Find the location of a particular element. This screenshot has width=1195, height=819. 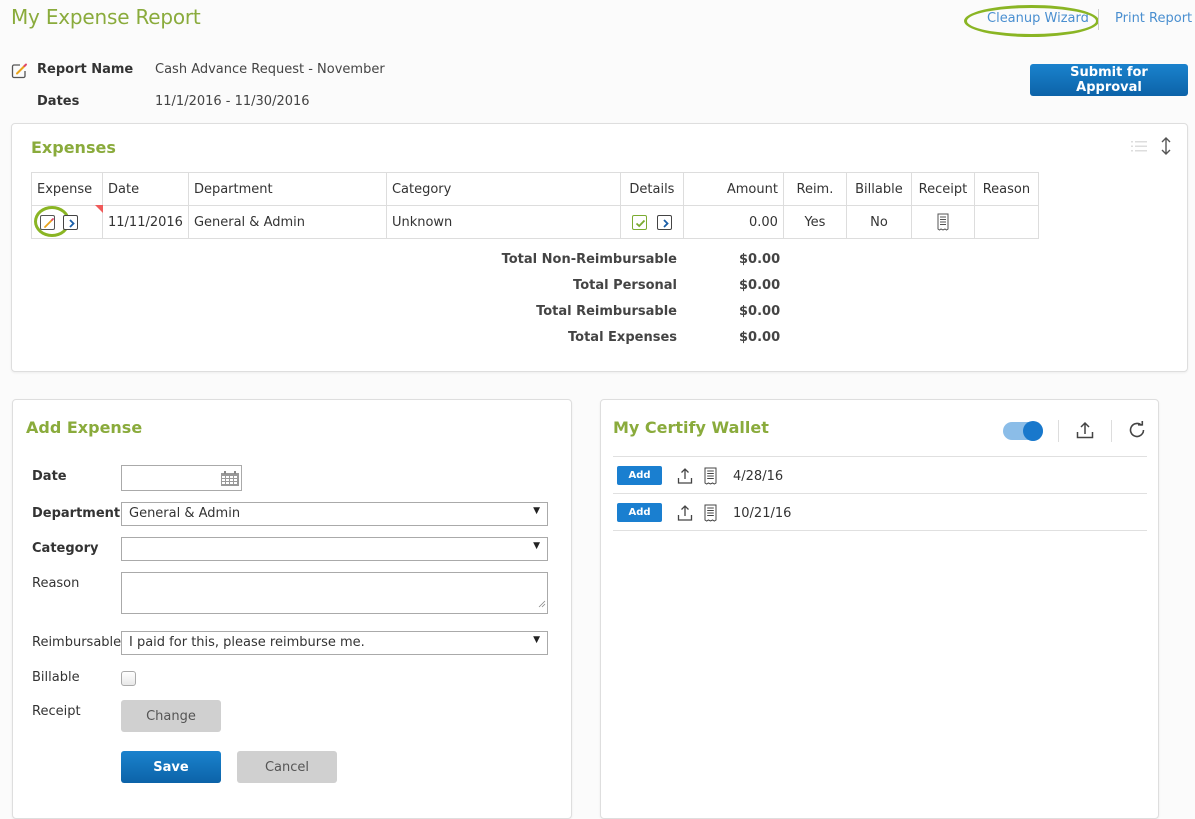

dates-value: 11/1/2016 - 11/30/2016 is located at coordinates (232, 101).